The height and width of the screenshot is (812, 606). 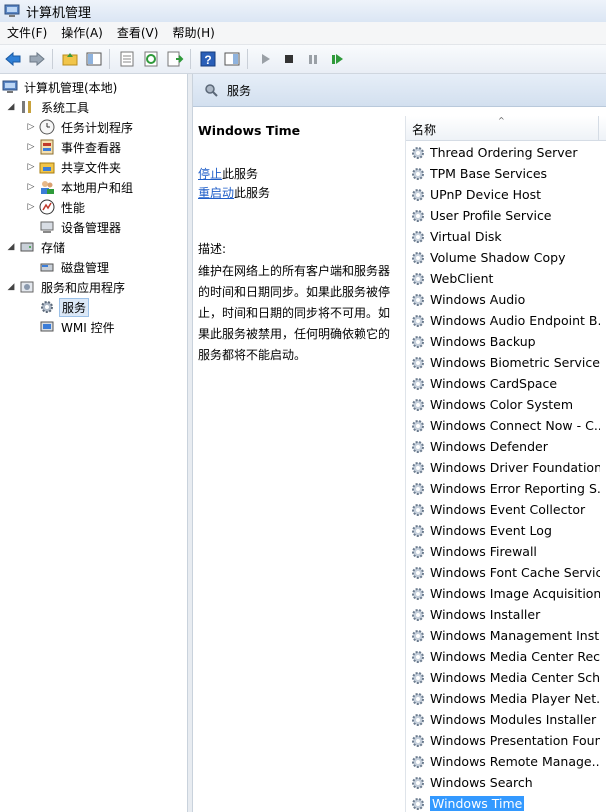 What do you see at coordinates (13, 59) in the screenshot?
I see `back-button` at bounding box center [13, 59].